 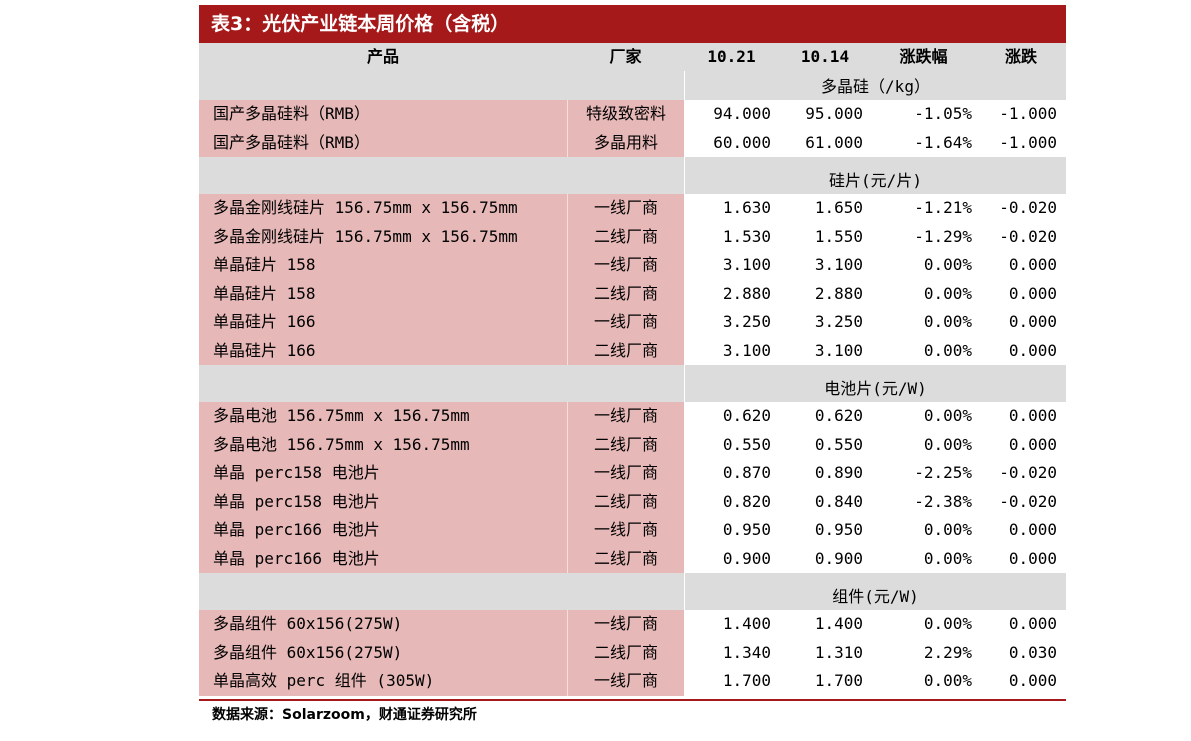 What do you see at coordinates (838, 529) in the screenshot?
I see `row-value-1014: 0.950` at bounding box center [838, 529].